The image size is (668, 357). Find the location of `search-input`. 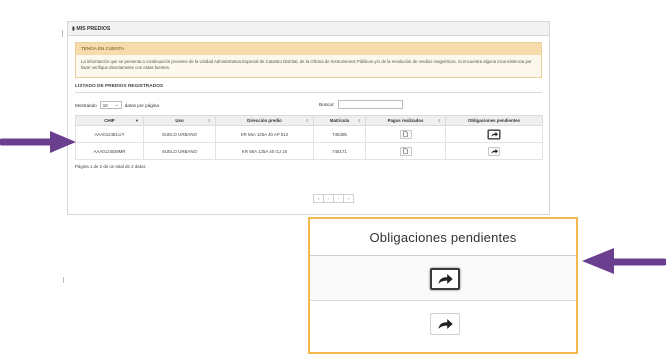

search-input is located at coordinates (370, 104).